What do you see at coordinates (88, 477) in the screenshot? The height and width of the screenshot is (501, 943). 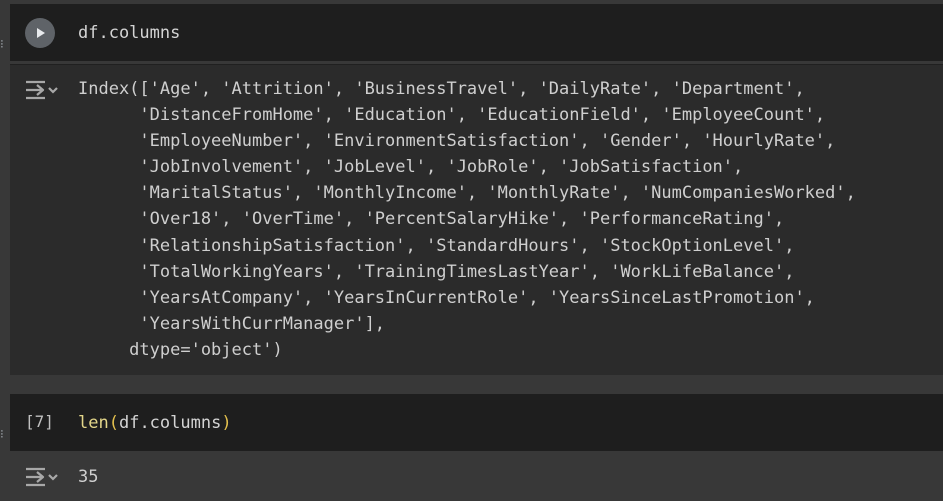 I see `output-text-2: 35` at bounding box center [88, 477].